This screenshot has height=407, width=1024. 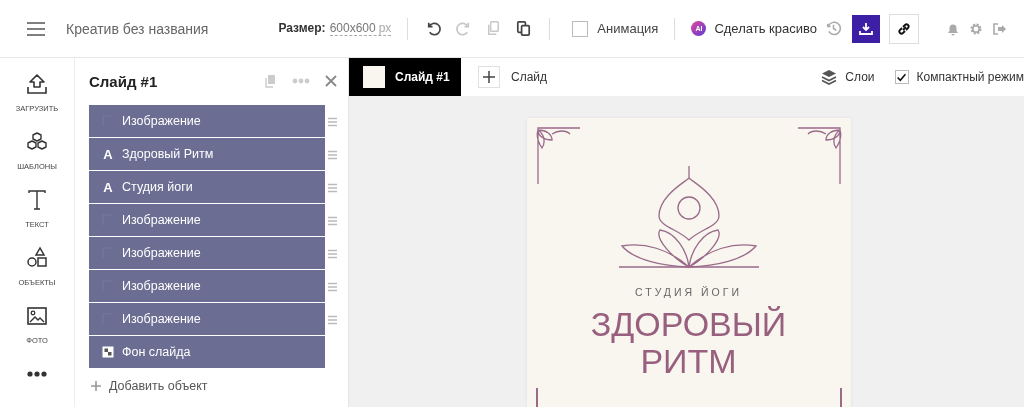 I want to click on layer-item: A Студия йоги, so click(x=207, y=187).